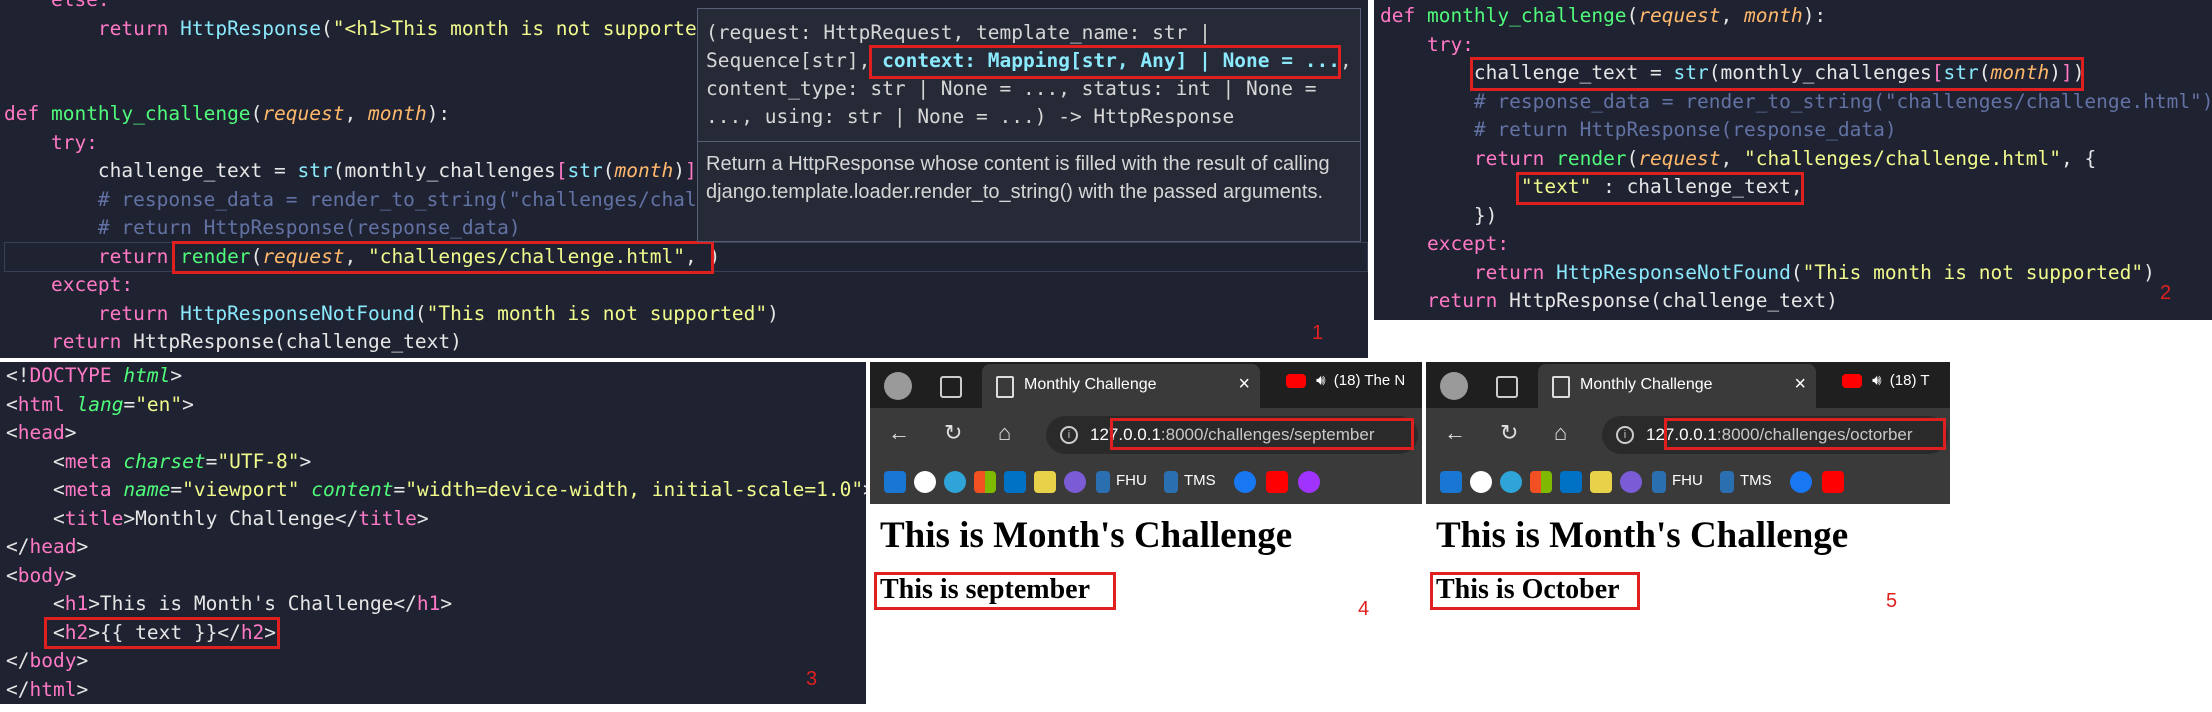 The width and height of the screenshot is (2212, 712). What do you see at coordinates (2020, 72) in the screenshot?
I see `code-token: month` at bounding box center [2020, 72].